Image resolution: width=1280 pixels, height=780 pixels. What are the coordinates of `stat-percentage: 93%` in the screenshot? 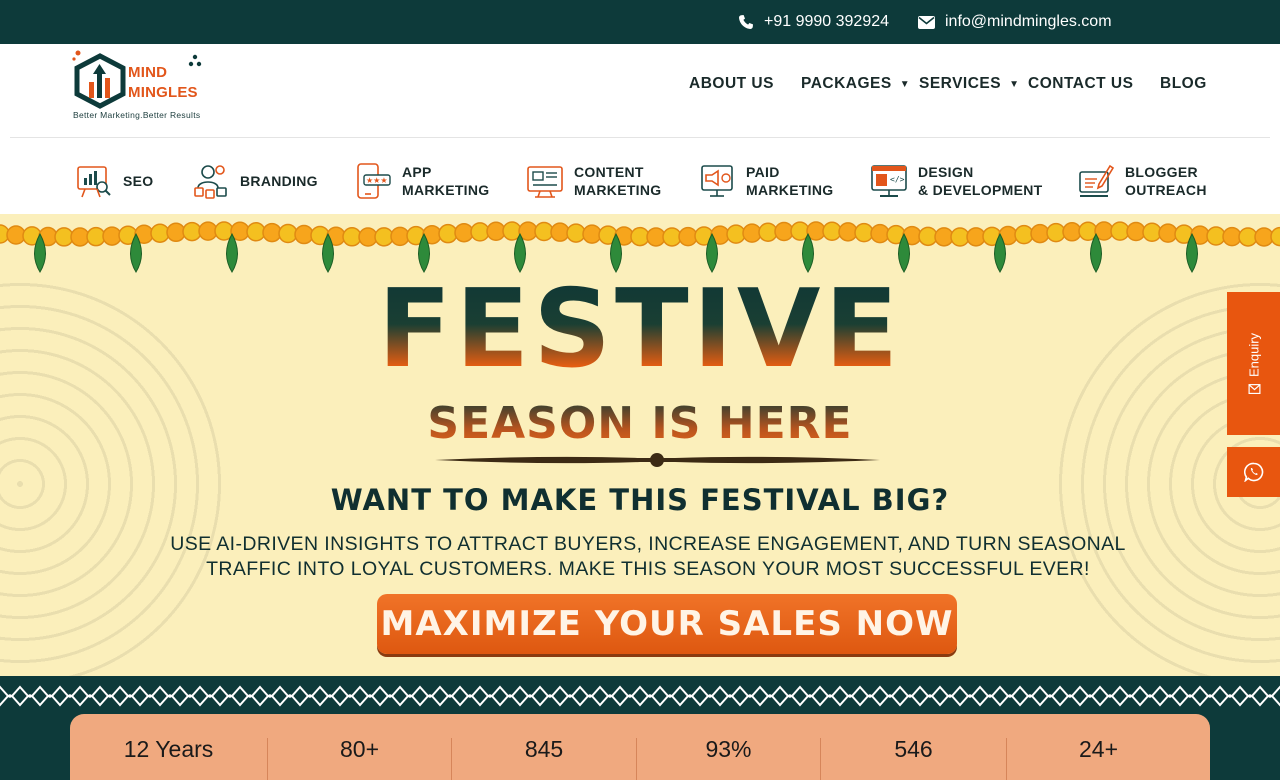 It's located at (728, 749).